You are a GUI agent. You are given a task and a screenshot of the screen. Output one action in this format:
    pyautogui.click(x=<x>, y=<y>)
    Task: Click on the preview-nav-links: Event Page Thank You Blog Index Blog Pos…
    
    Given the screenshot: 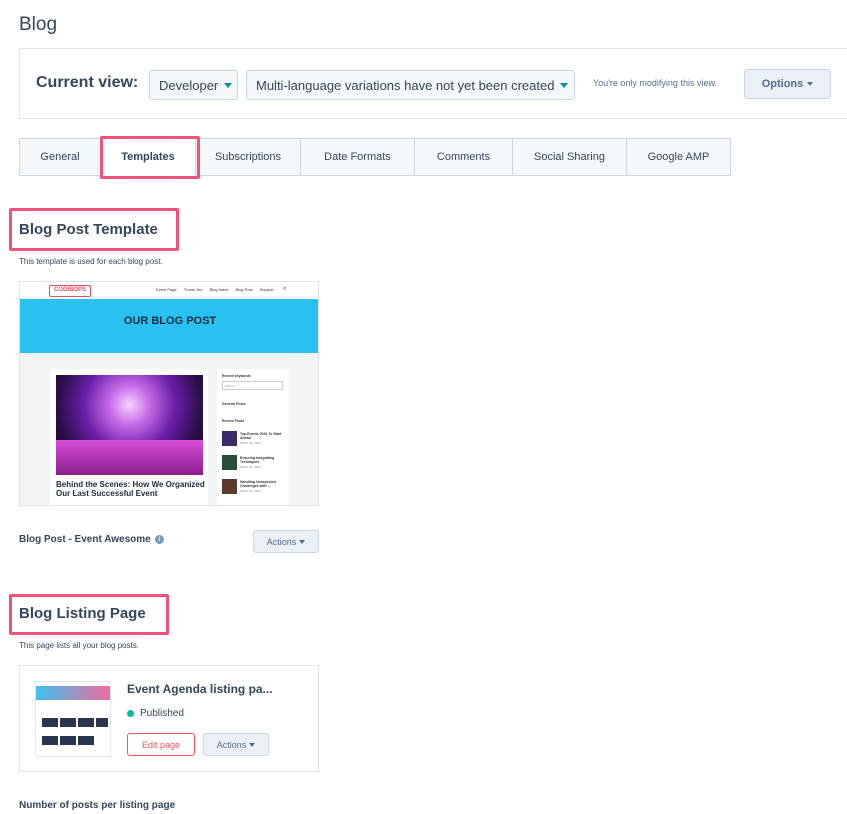 What is the action you would take?
    pyautogui.click(x=215, y=289)
    